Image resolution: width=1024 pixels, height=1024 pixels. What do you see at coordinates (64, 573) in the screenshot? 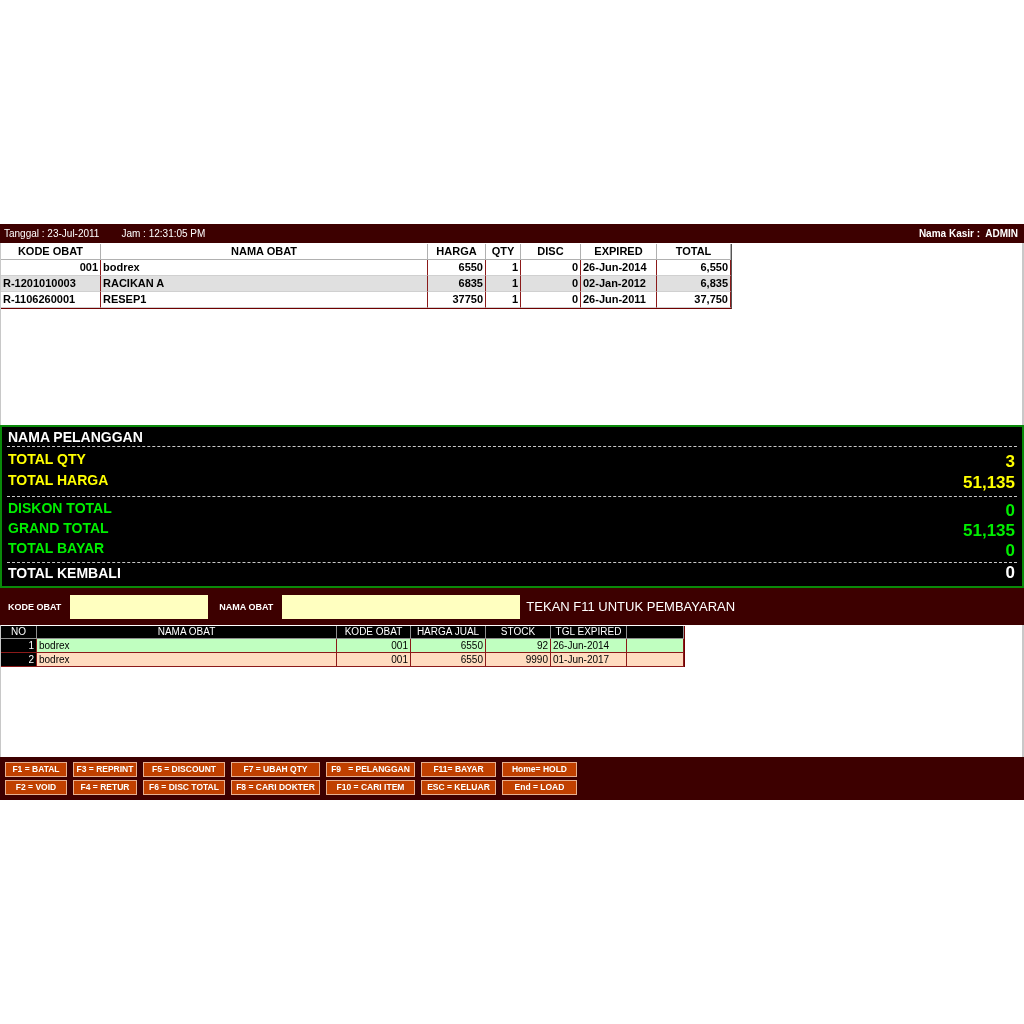
I see `summary-label: TOTAL KEMBALI` at bounding box center [64, 573].